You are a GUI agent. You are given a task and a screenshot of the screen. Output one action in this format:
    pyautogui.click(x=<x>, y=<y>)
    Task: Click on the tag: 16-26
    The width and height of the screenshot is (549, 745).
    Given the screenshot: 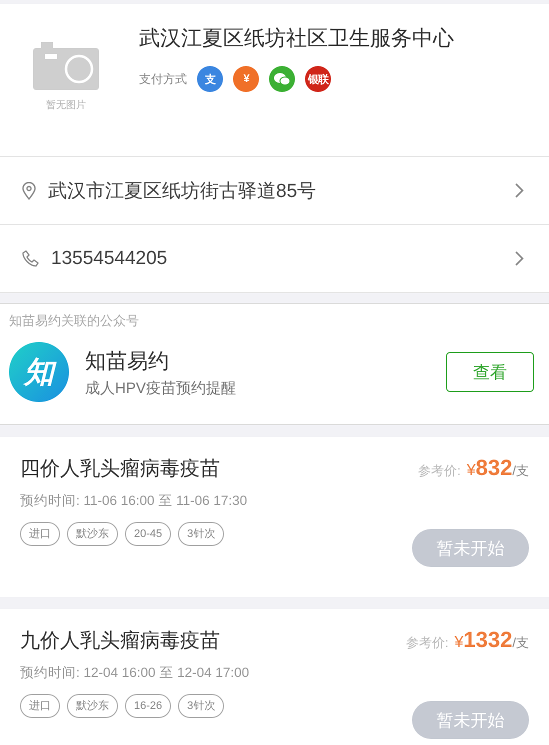 What is the action you would take?
    pyautogui.click(x=148, y=706)
    